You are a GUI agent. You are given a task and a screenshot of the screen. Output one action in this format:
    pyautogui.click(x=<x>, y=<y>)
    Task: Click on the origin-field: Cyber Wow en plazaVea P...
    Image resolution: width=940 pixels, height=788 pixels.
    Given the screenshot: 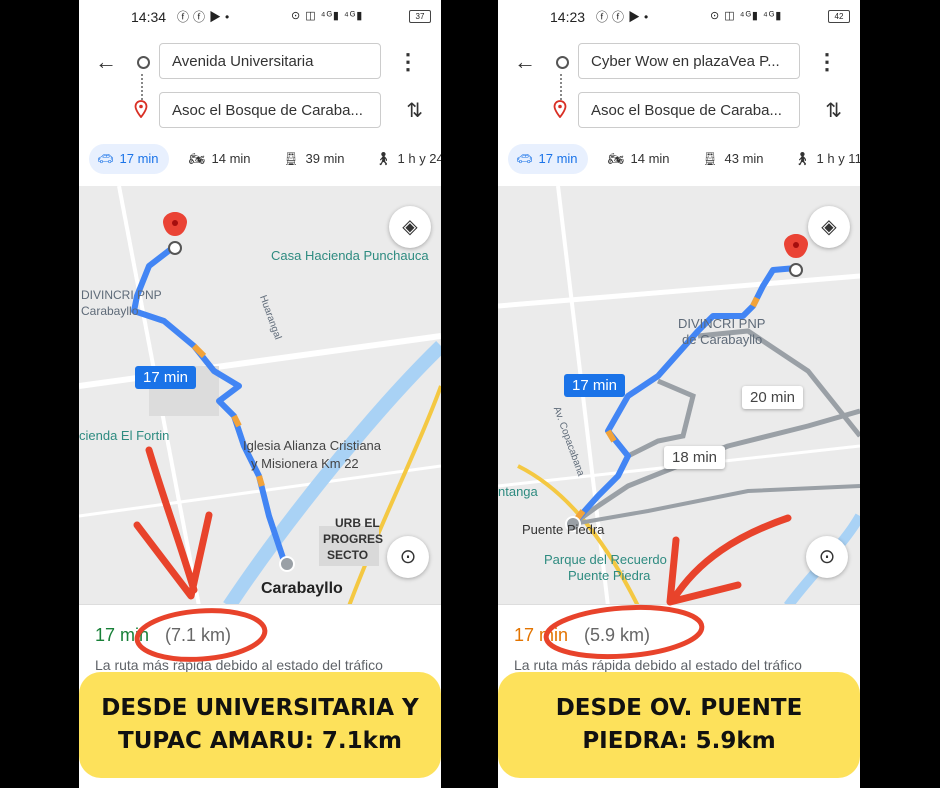 What is the action you would take?
    pyautogui.click(x=689, y=61)
    